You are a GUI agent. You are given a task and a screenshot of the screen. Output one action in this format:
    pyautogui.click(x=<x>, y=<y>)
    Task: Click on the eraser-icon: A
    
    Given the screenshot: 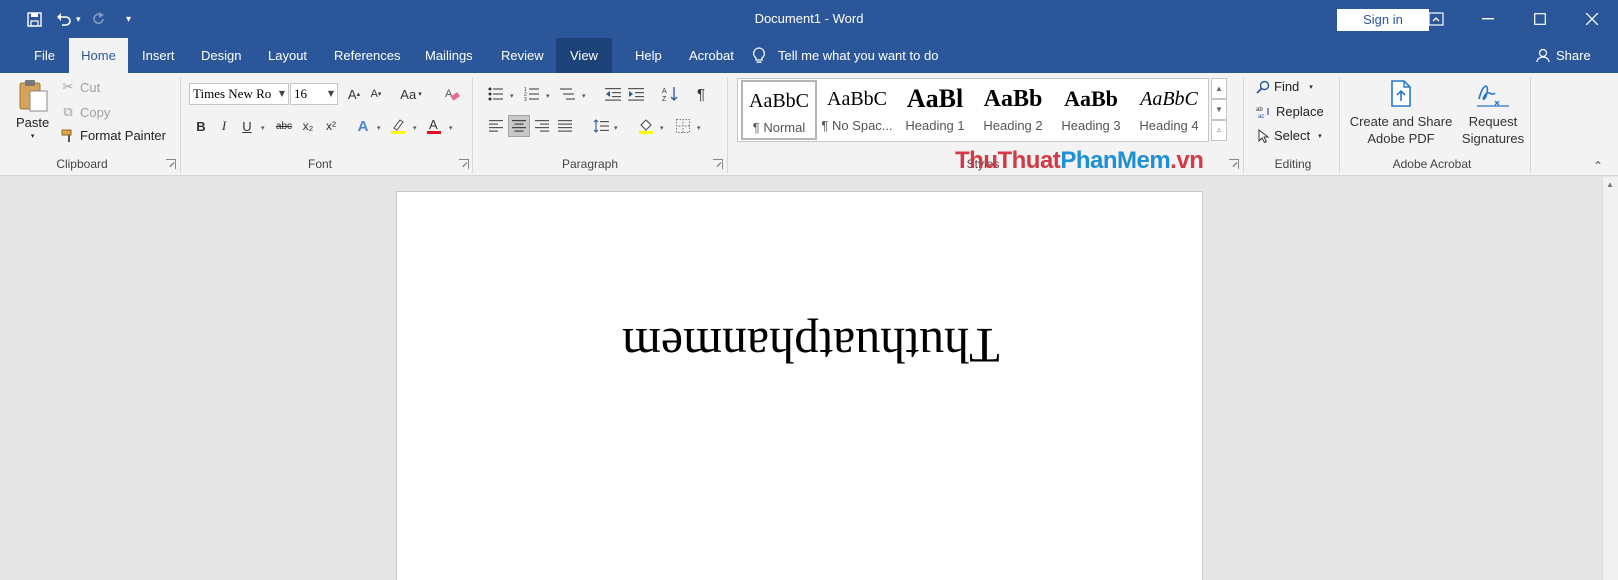 What is the action you would take?
    pyautogui.click(x=452, y=94)
    